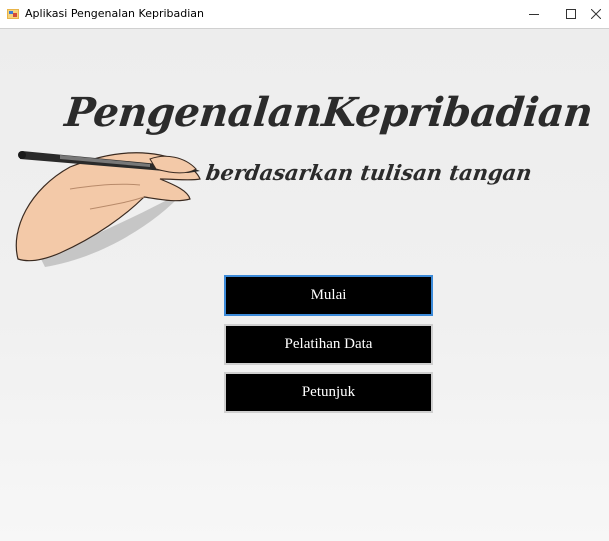 The width and height of the screenshot is (609, 541). Describe the element at coordinates (328, 295) in the screenshot. I see `mulai-button: Mulai` at that location.